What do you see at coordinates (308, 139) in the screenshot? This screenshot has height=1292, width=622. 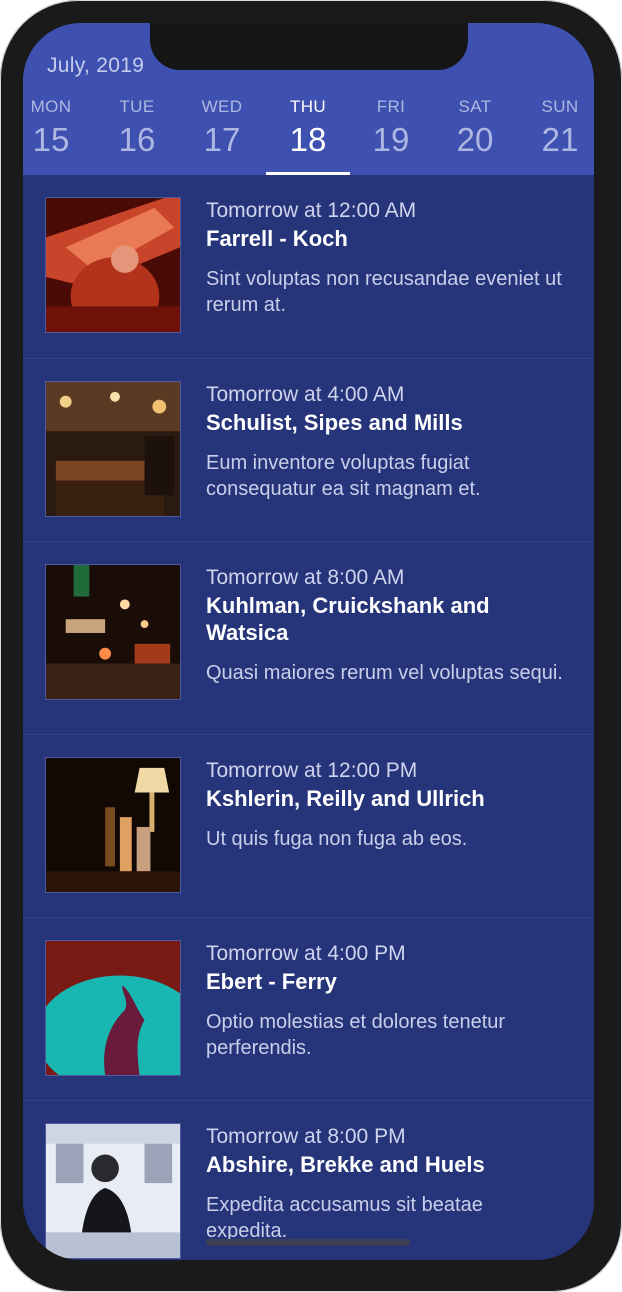 I see `day-number: 18` at bounding box center [308, 139].